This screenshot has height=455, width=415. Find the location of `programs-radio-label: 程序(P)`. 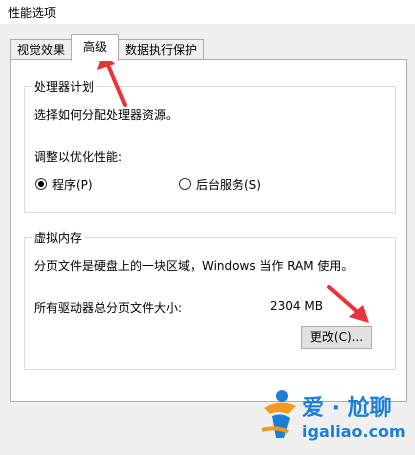

programs-radio-label: 程序(P) is located at coordinates (72, 184).